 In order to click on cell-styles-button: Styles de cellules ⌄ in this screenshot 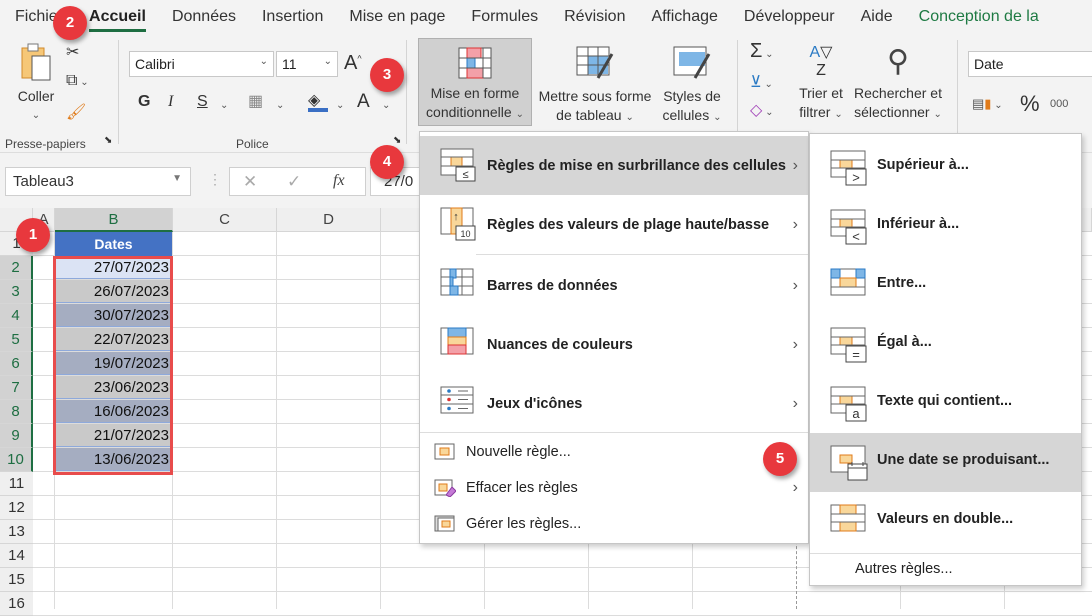, I will do `click(692, 82)`.